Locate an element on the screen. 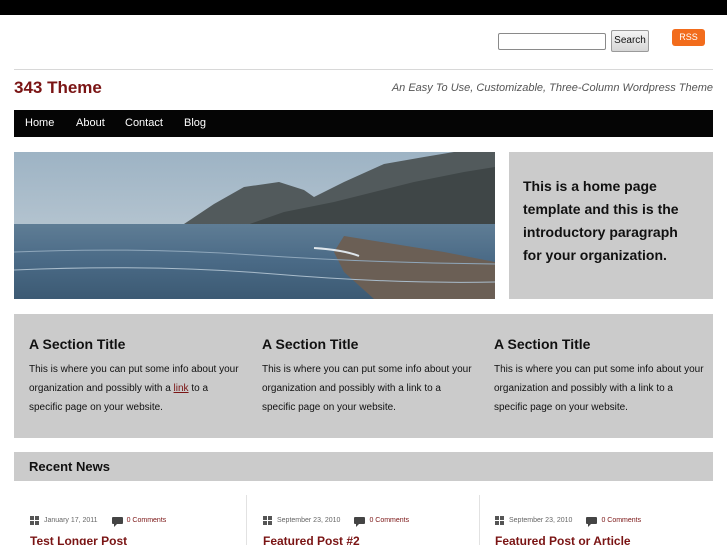  nav-item-about: About is located at coordinates (90, 123).